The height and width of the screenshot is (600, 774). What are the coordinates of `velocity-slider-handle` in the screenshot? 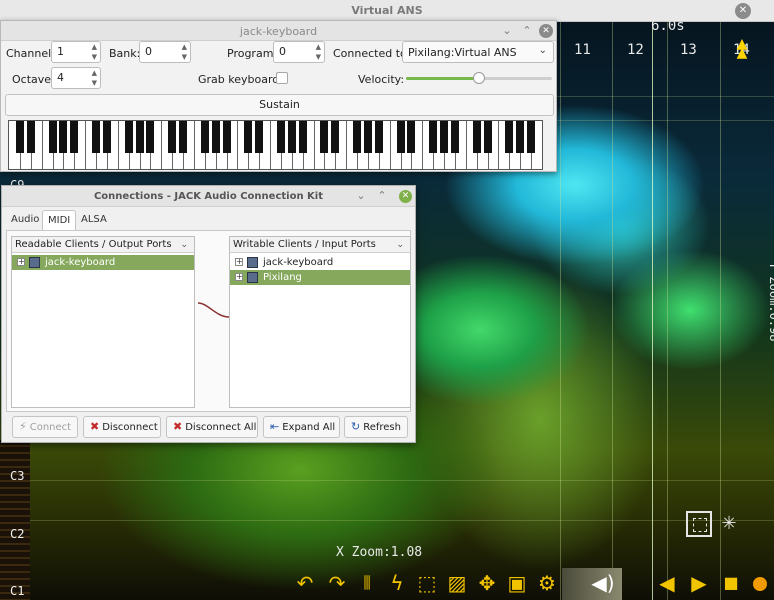 It's located at (479, 78).